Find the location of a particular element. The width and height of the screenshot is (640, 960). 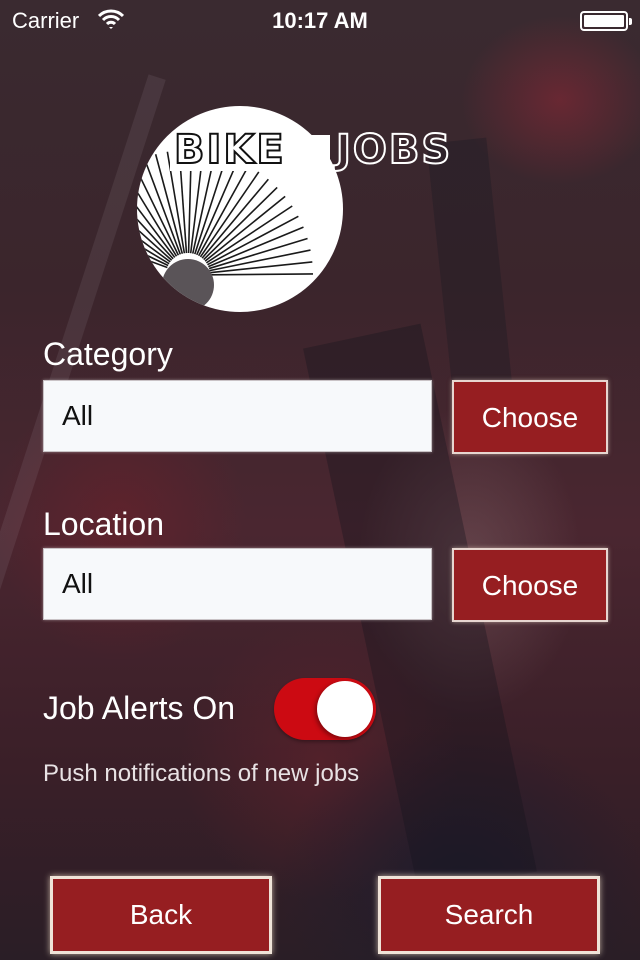

logo-word-jobs: JOBS is located at coordinates (392, 150).